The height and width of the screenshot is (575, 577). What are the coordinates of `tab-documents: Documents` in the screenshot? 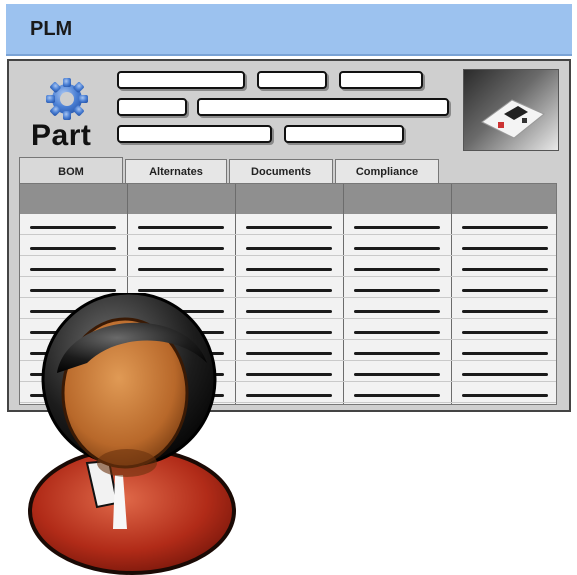 It's located at (281, 171).